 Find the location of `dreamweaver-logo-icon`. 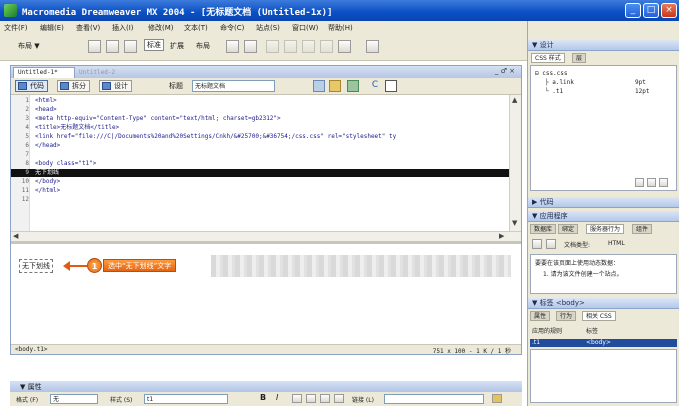

dreamweaver-logo-icon is located at coordinates (10, 10).